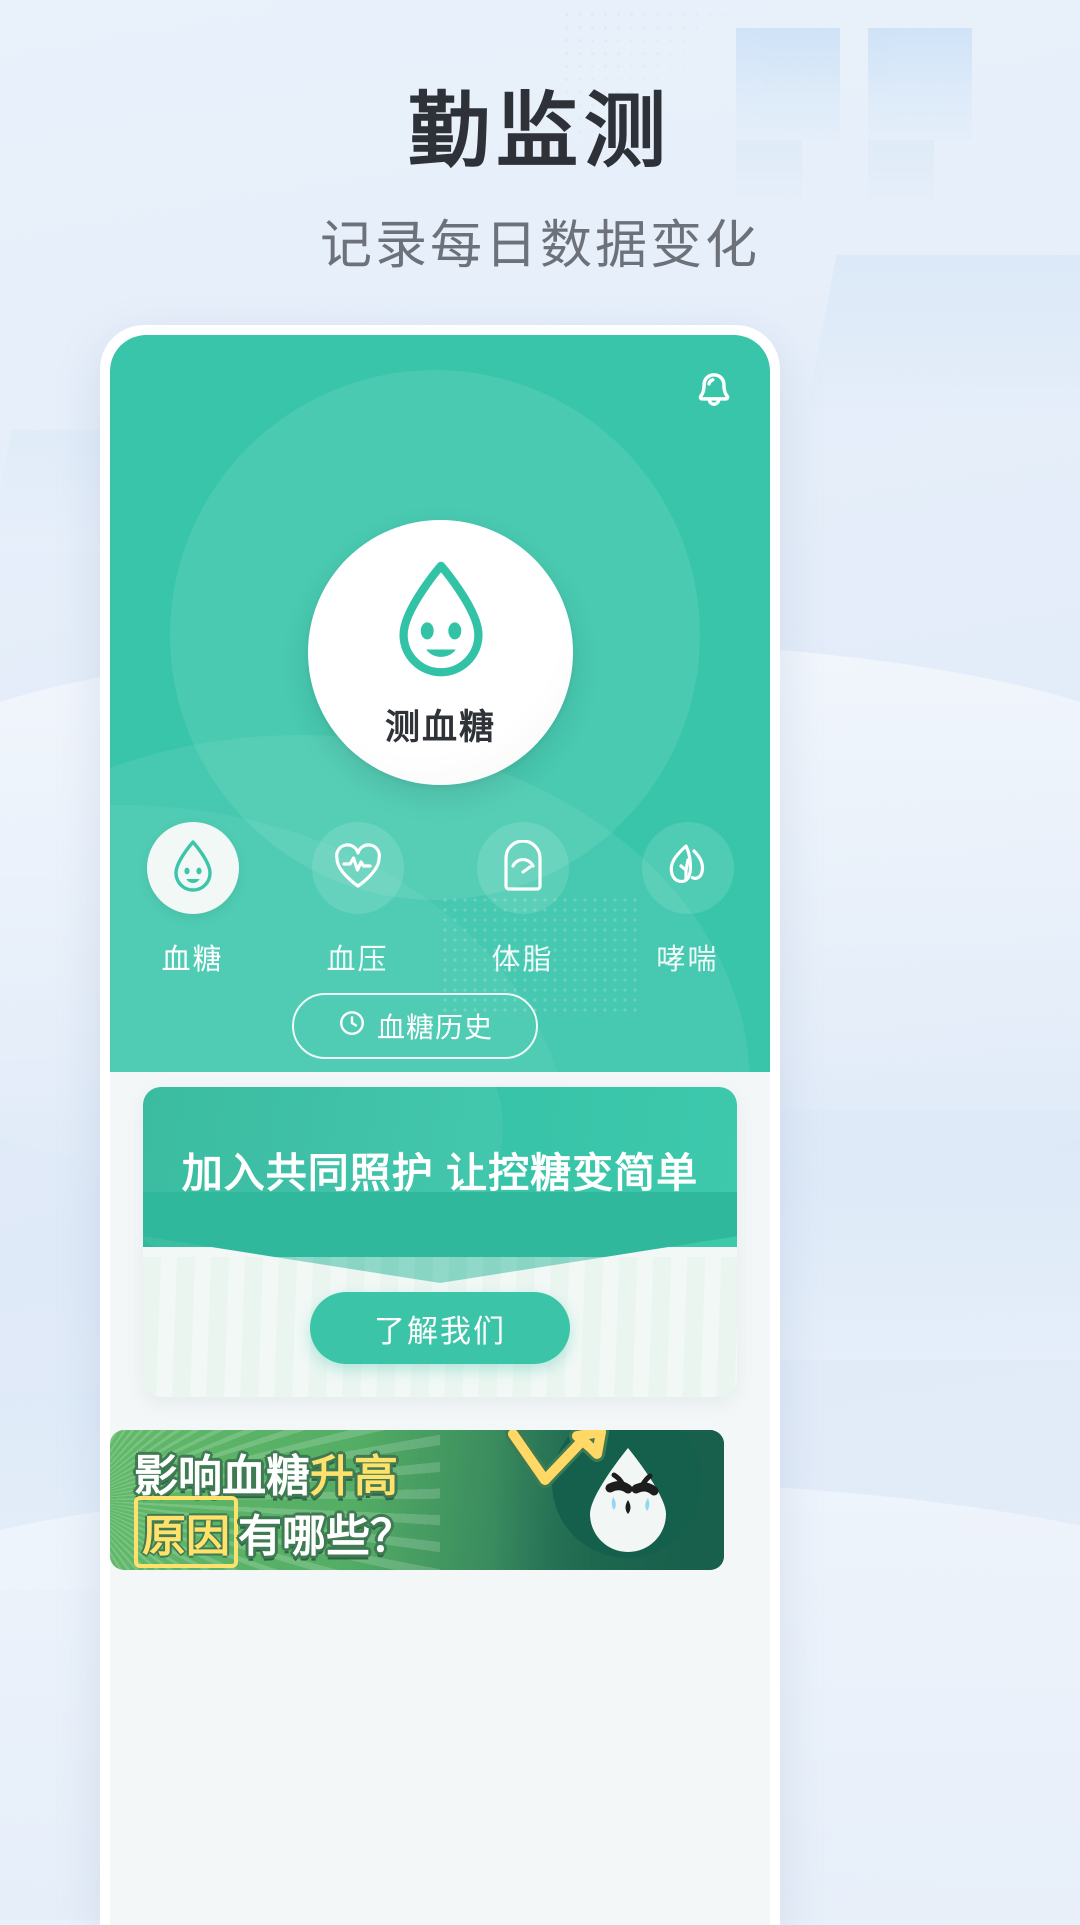 This screenshot has height=1925, width=1080. What do you see at coordinates (354, 1476) in the screenshot?
I see `article-line1-accent: 升高` at bounding box center [354, 1476].